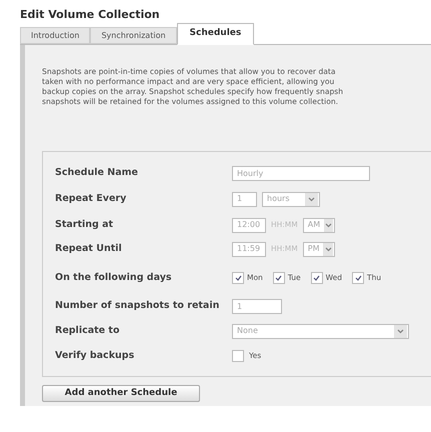 The image size is (431, 432). I want to click on time-field: 11:59, so click(249, 249).